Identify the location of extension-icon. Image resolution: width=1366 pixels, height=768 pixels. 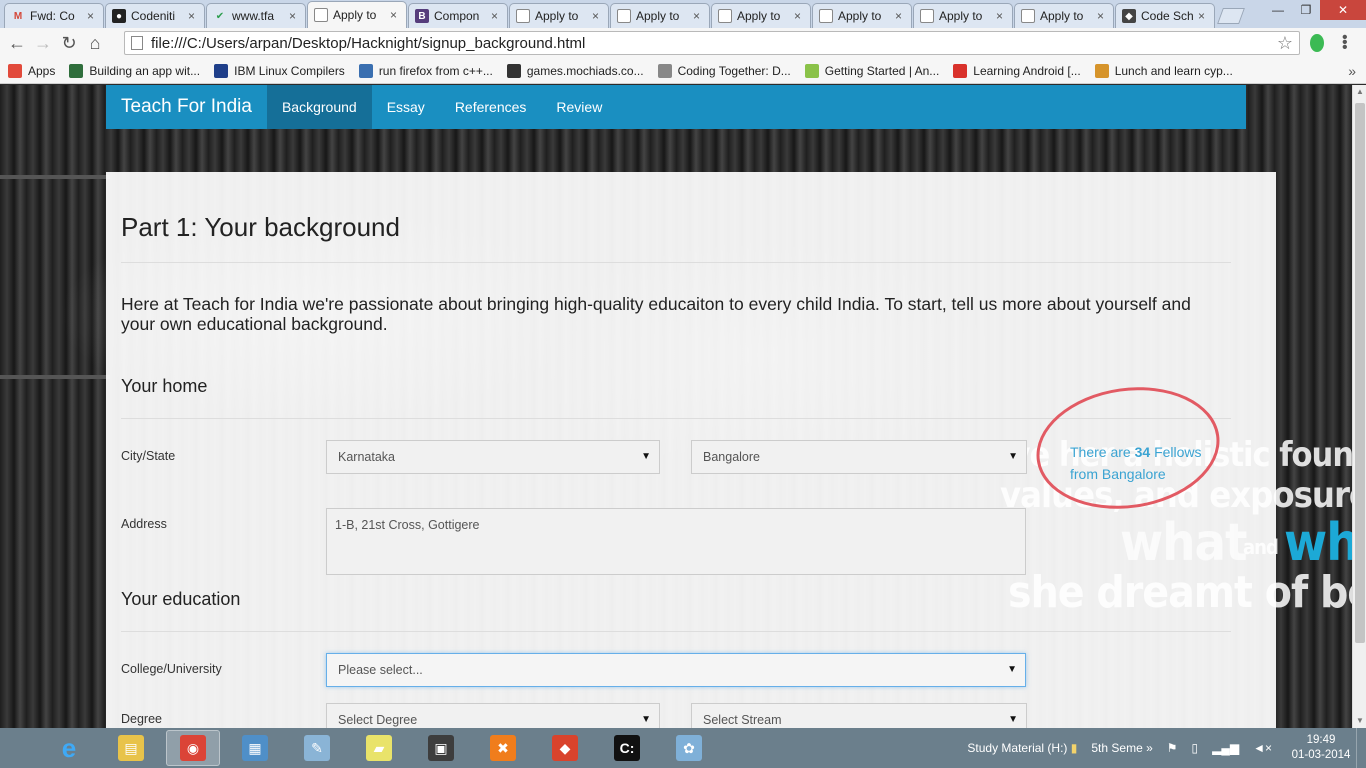
(1317, 43).